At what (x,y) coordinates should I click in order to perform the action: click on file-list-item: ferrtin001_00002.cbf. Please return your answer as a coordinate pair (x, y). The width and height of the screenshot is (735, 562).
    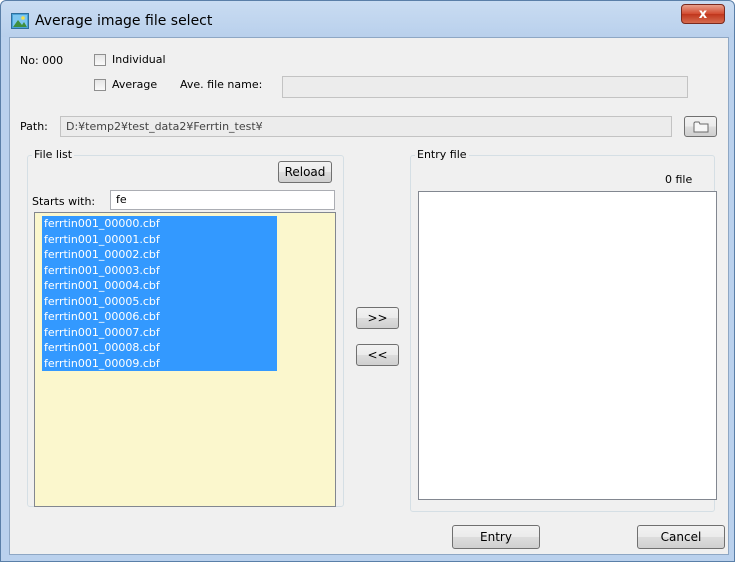
    Looking at the image, I should click on (159, 255).